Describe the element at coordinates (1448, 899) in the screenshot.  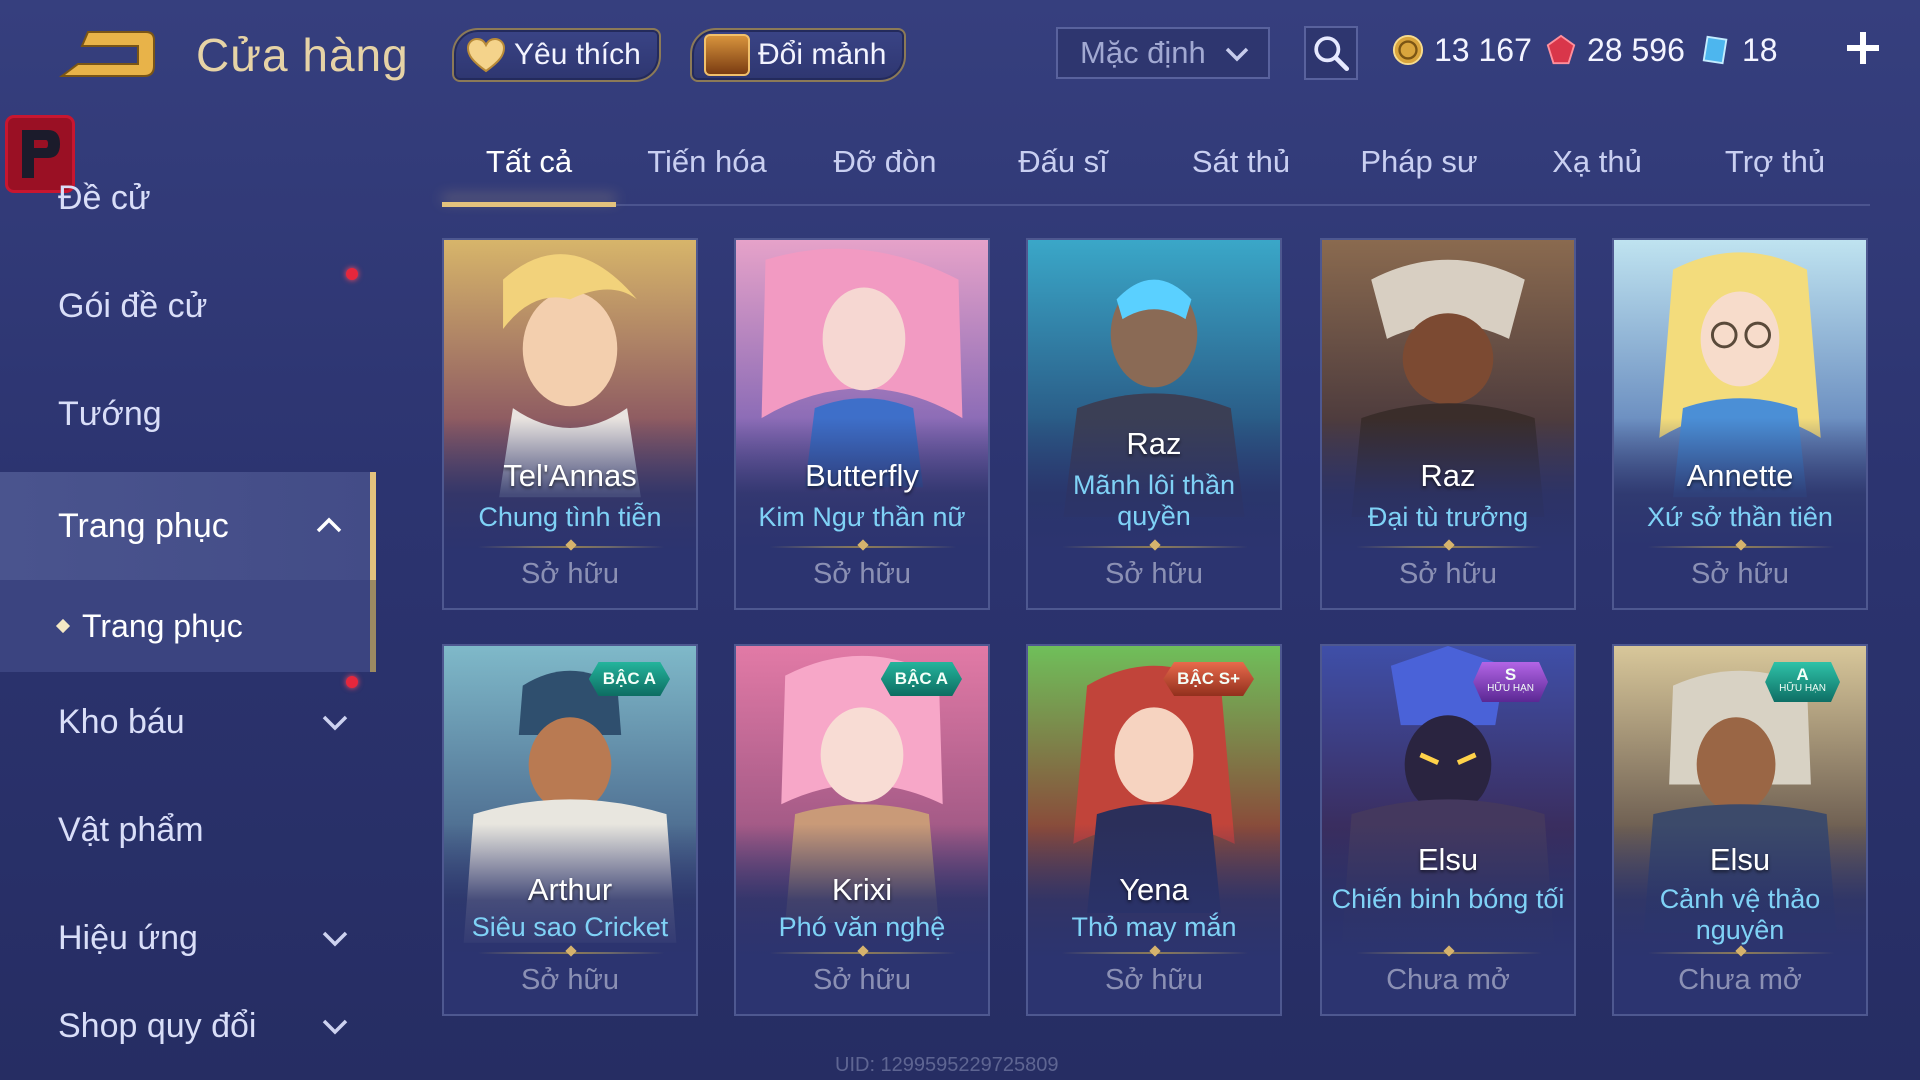
I see `skin-name: Chiến binh bóng tối` at that location.